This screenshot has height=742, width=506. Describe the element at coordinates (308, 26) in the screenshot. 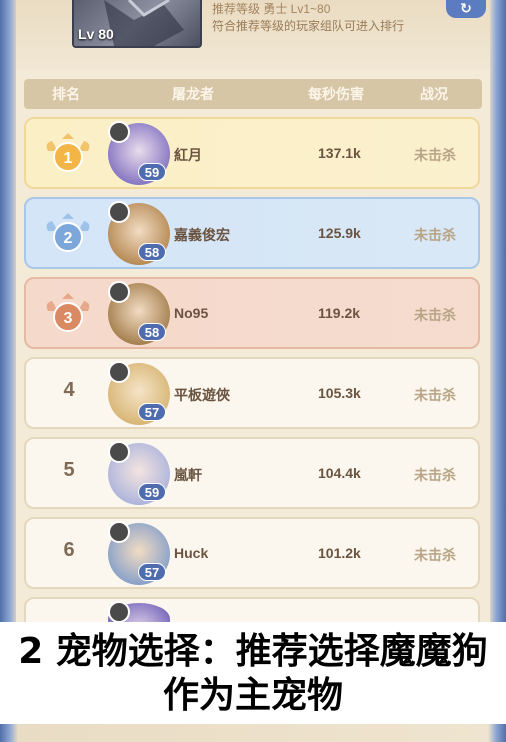

I see `recommend-description: 符合推荐等级的玩家组队可进入排行` at that location.